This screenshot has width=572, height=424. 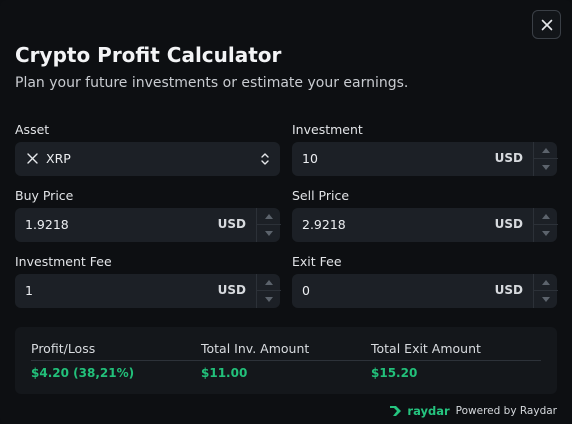 I want to click on brand-name: raydar, so click(x=428, y=411).